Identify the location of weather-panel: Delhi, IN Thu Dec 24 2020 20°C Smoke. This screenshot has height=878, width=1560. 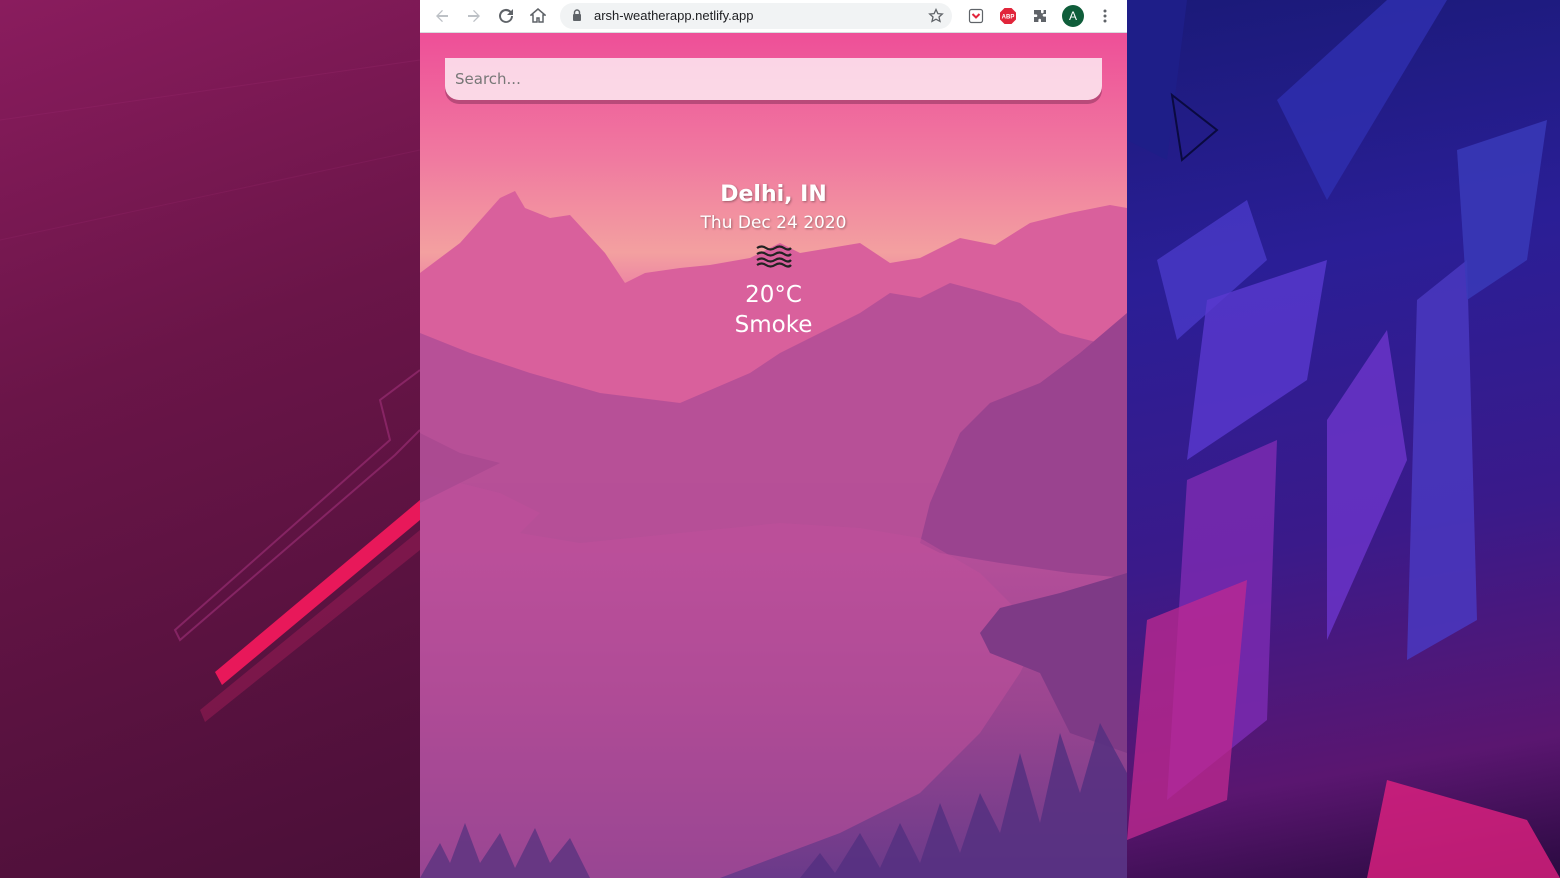
(773, 260).